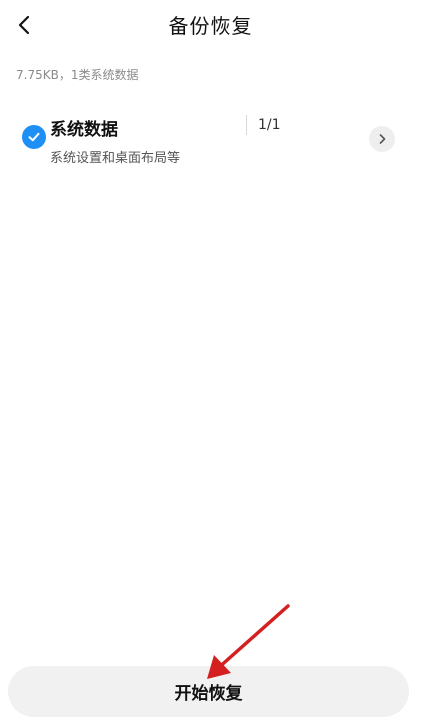  I want to click on page-title: 备份恢复, so click(210, 26).